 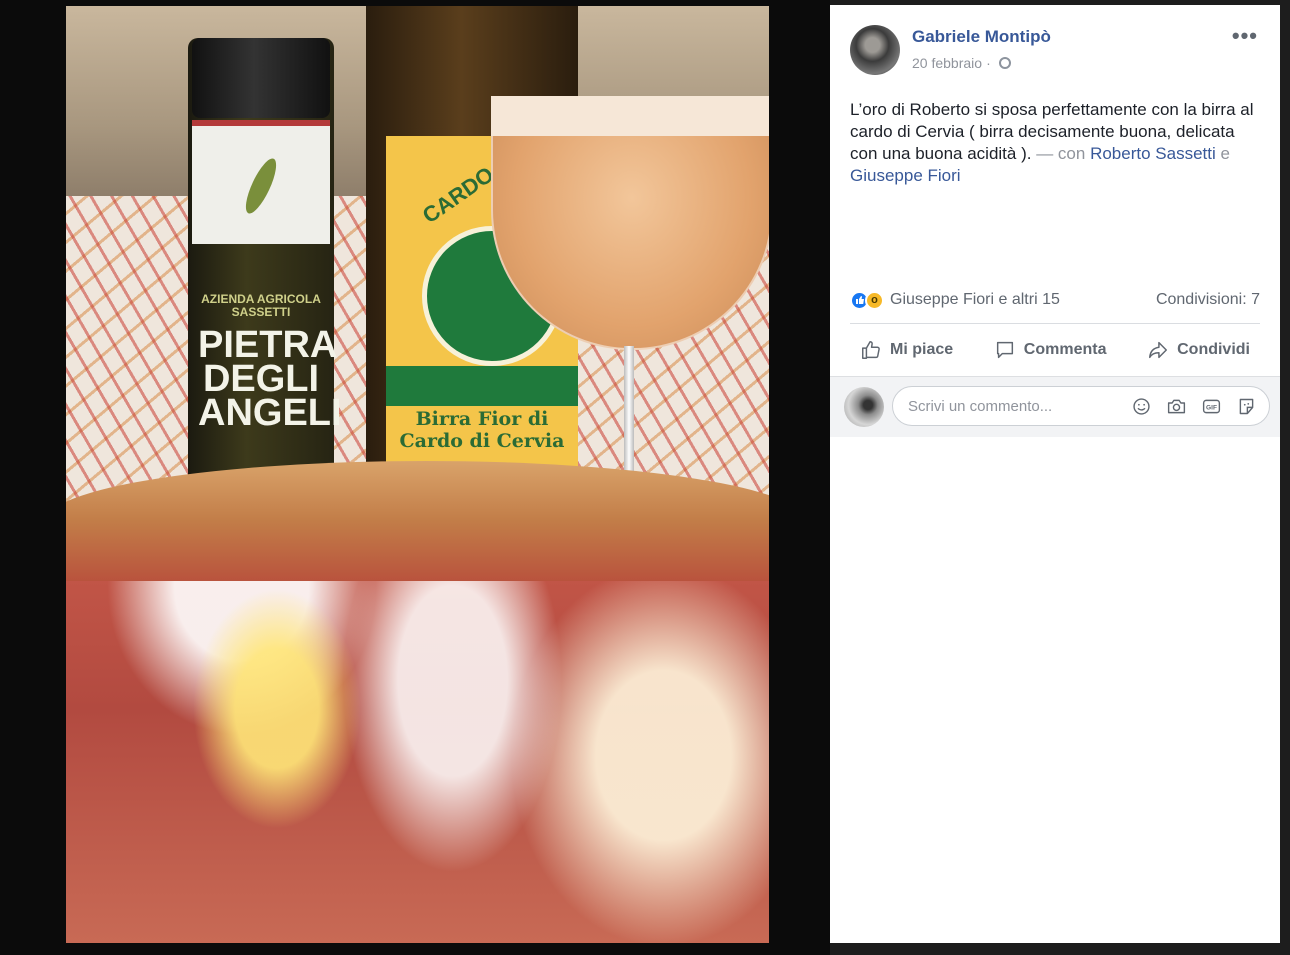 I want to click on share-button: Condividi, so click(x=1198, y=350).